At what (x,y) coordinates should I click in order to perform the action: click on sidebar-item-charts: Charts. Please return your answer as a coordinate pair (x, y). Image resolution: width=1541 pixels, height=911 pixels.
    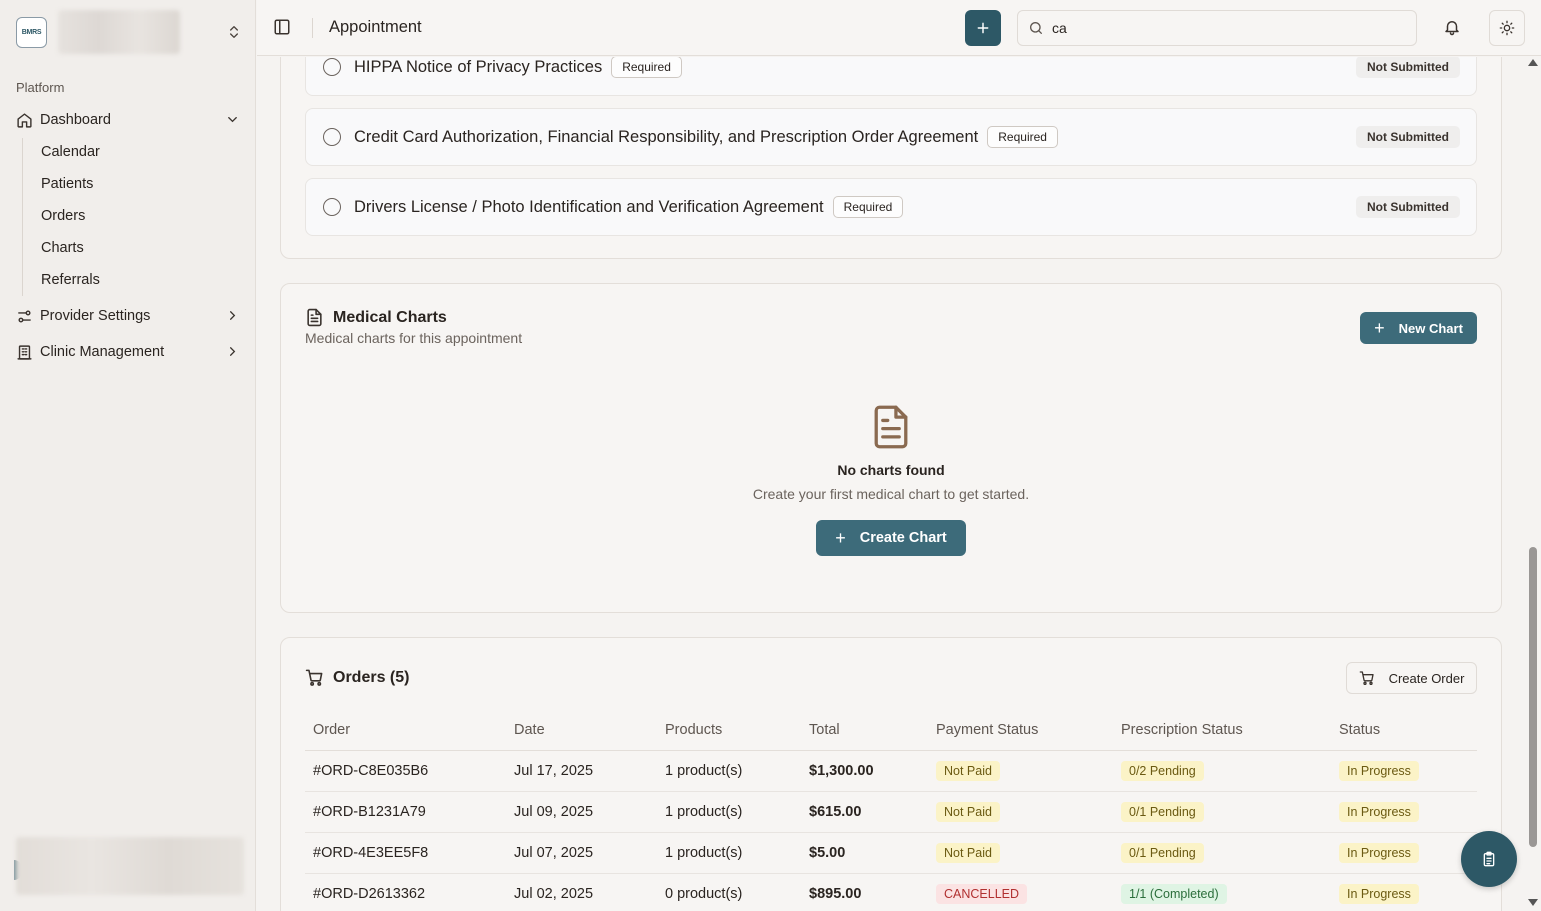
    Looking at the image, I should click on (62, 248).